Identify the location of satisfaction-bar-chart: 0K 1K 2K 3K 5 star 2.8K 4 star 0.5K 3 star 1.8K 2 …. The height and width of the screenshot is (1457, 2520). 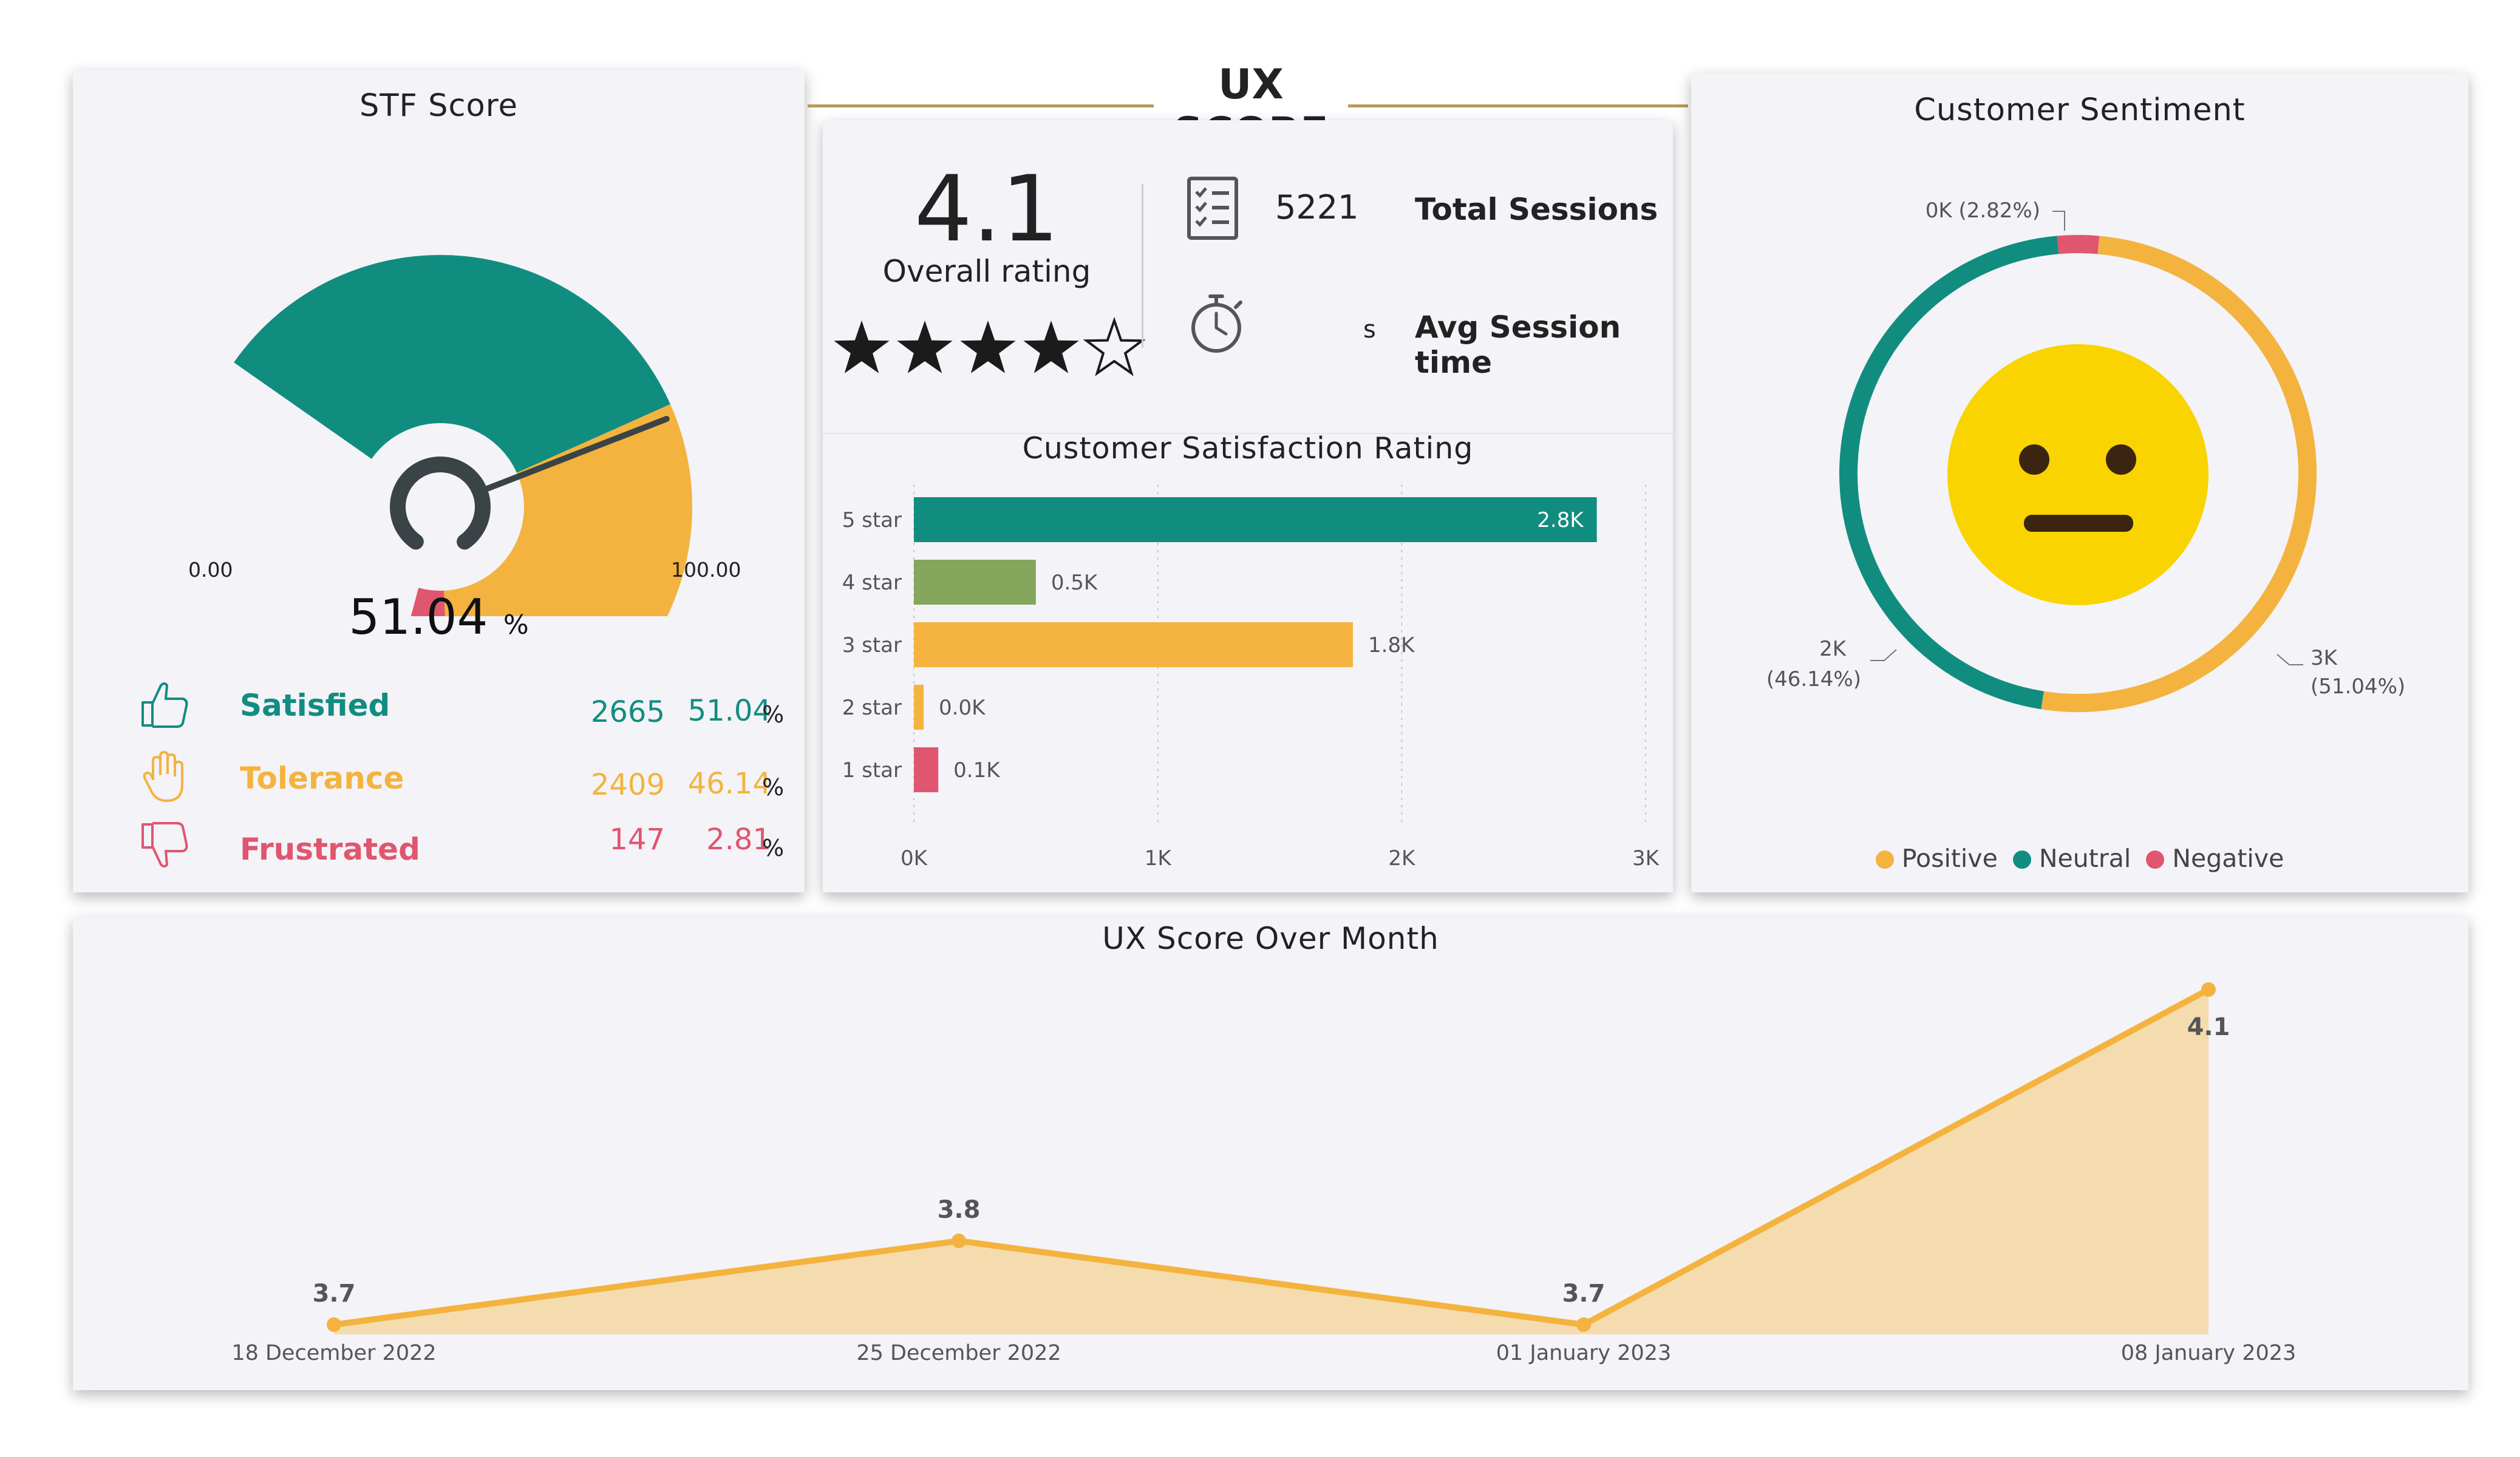
(1251, 677).